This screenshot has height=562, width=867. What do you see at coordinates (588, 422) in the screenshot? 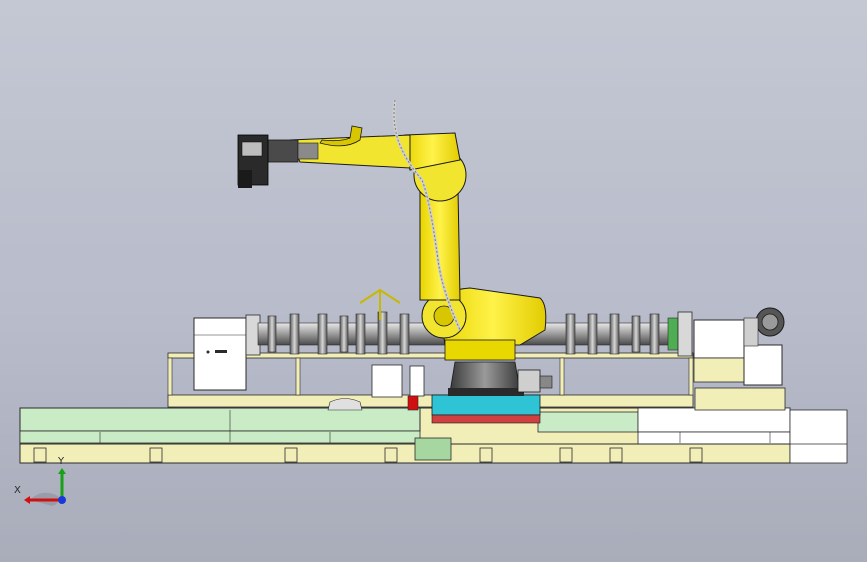
I see `green-panel-right` at bounding box center [588, 422].